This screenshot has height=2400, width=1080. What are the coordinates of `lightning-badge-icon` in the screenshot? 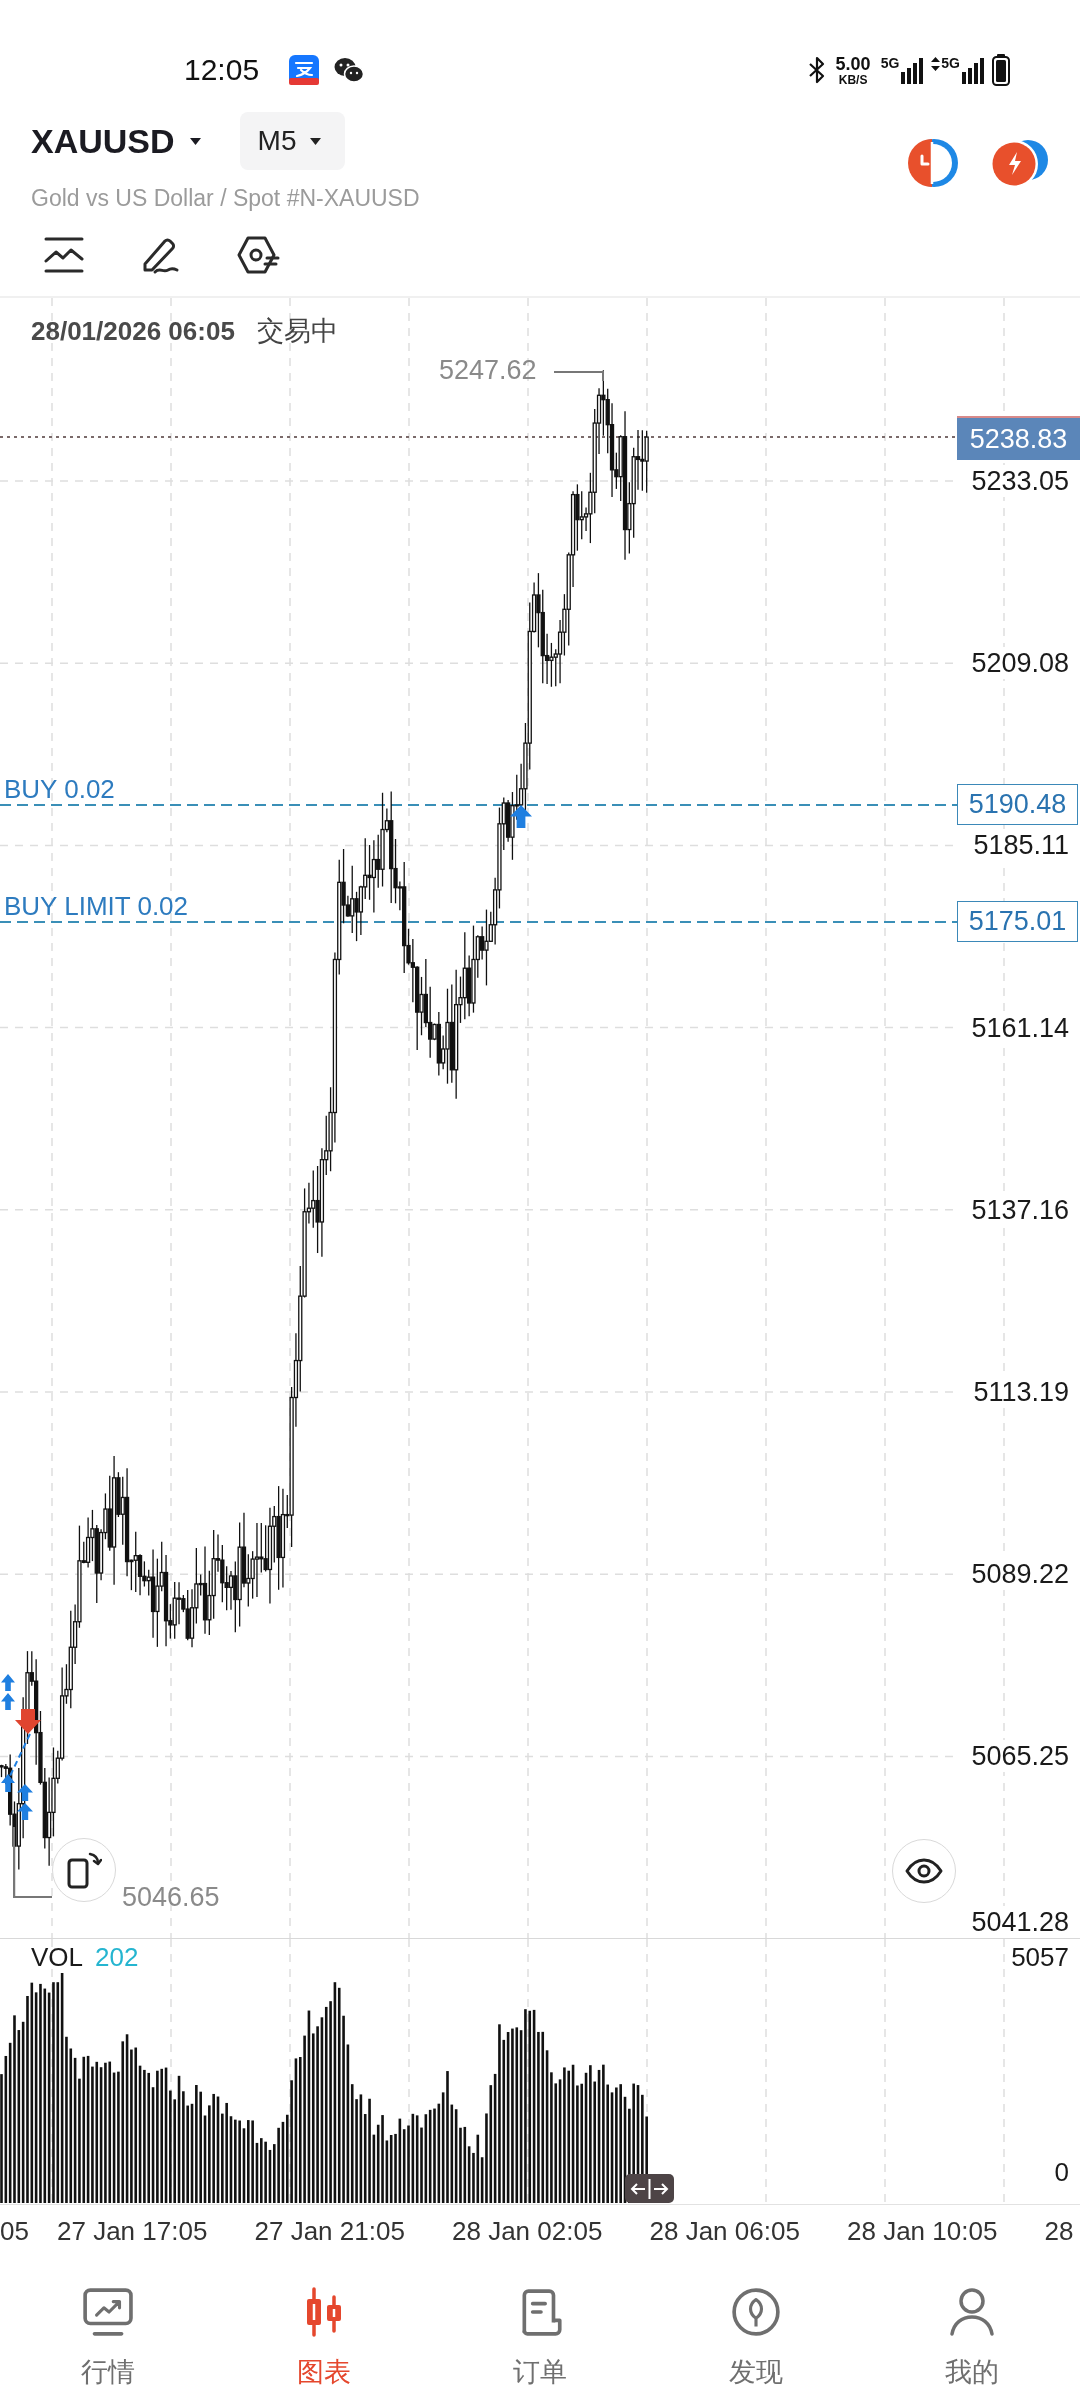 It's located at (1019, 163).